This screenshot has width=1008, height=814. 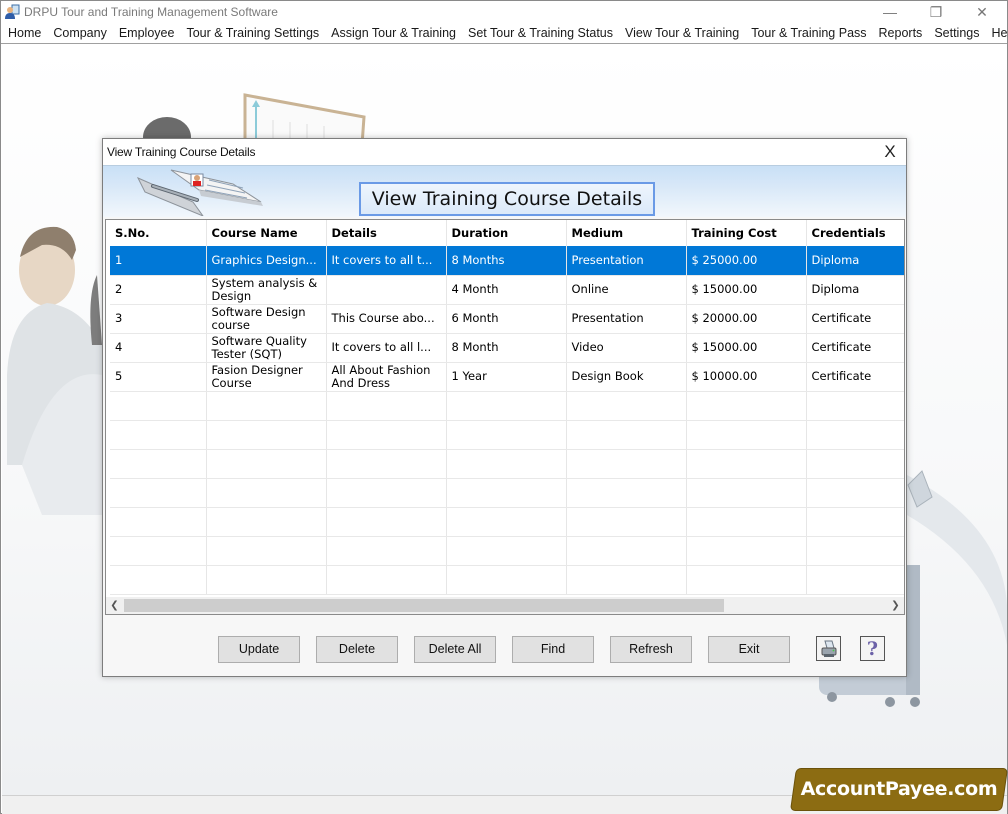 What do you see at coordinates (158, 319) in the screenshot?
I see `cell-sno: 3` at bounding box center [158, 319].